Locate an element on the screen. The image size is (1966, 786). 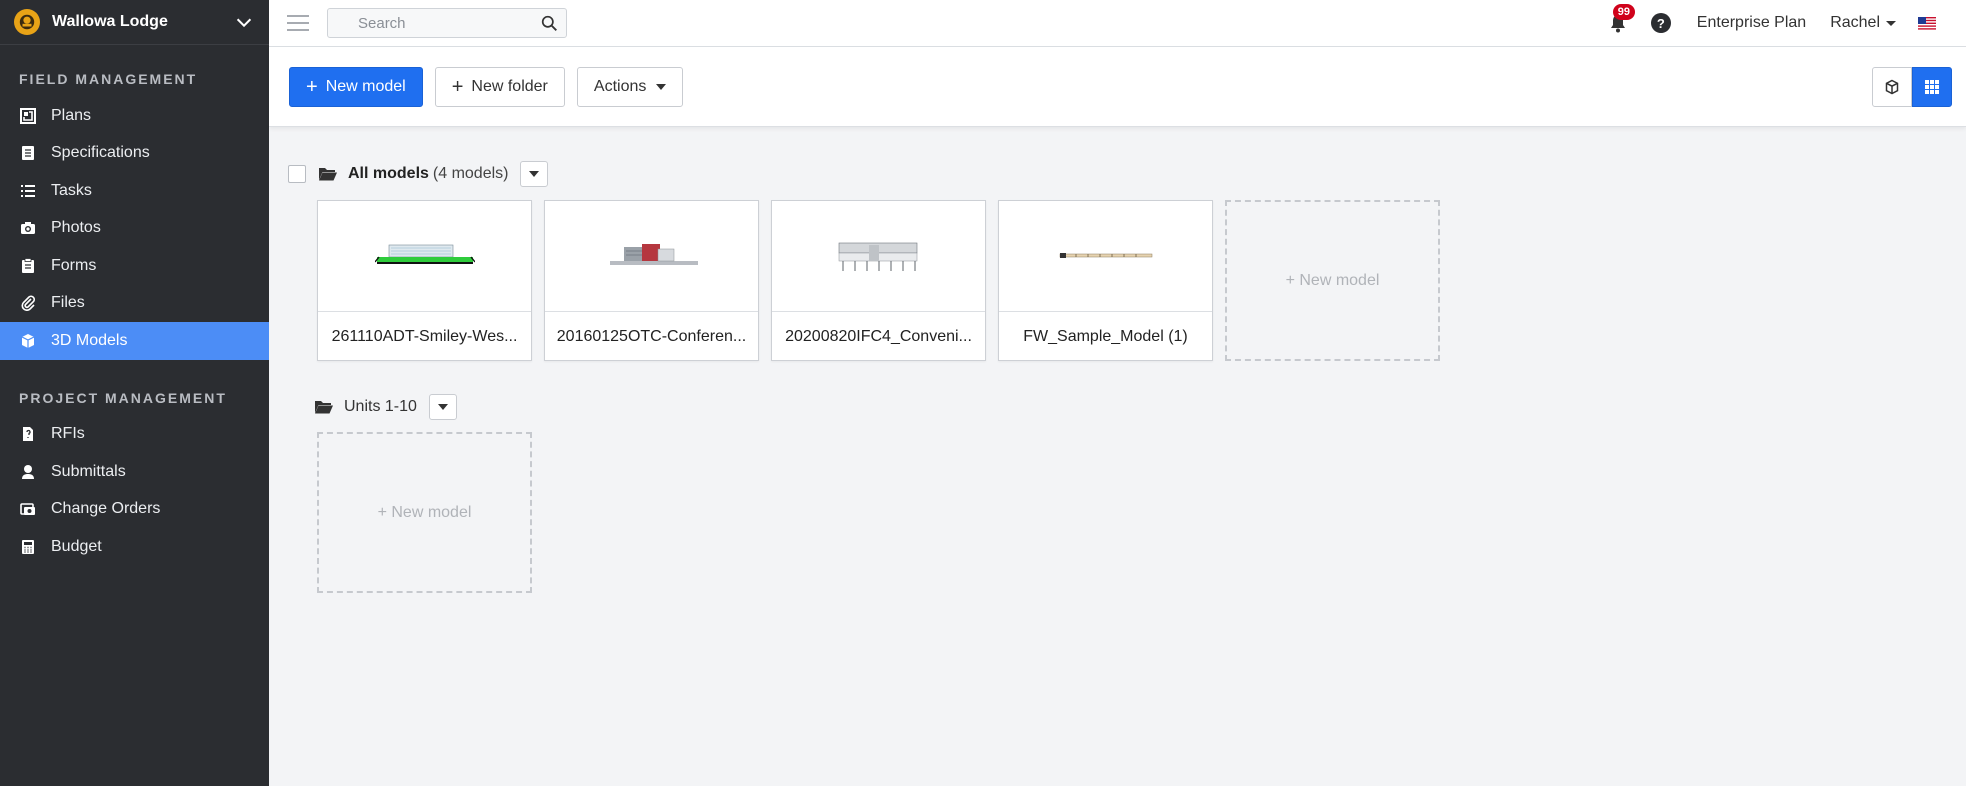
sidebar-item-label: Change Orders is located at coordinates (106, 509).